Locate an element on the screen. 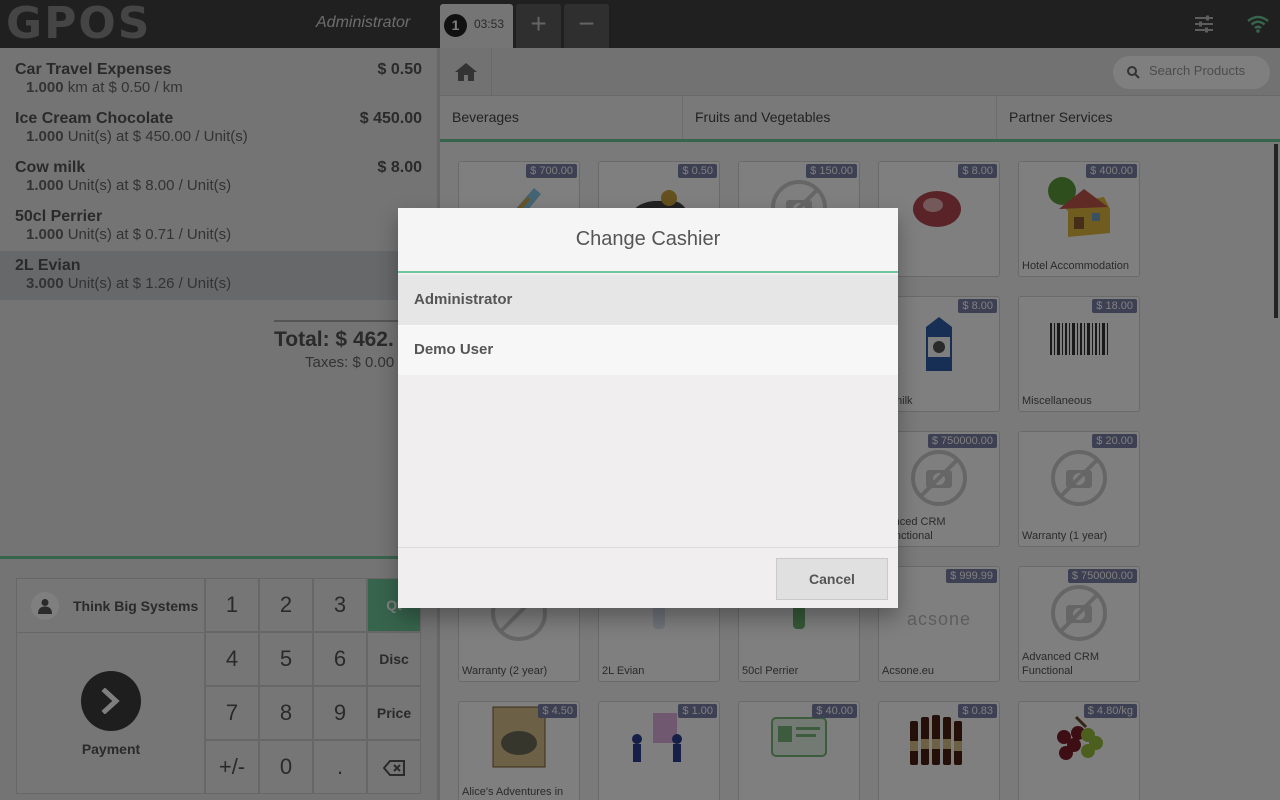 This screenshot has height=800, width=1280. dialog-title: Change Cashier is located at coordinates (648, 240).